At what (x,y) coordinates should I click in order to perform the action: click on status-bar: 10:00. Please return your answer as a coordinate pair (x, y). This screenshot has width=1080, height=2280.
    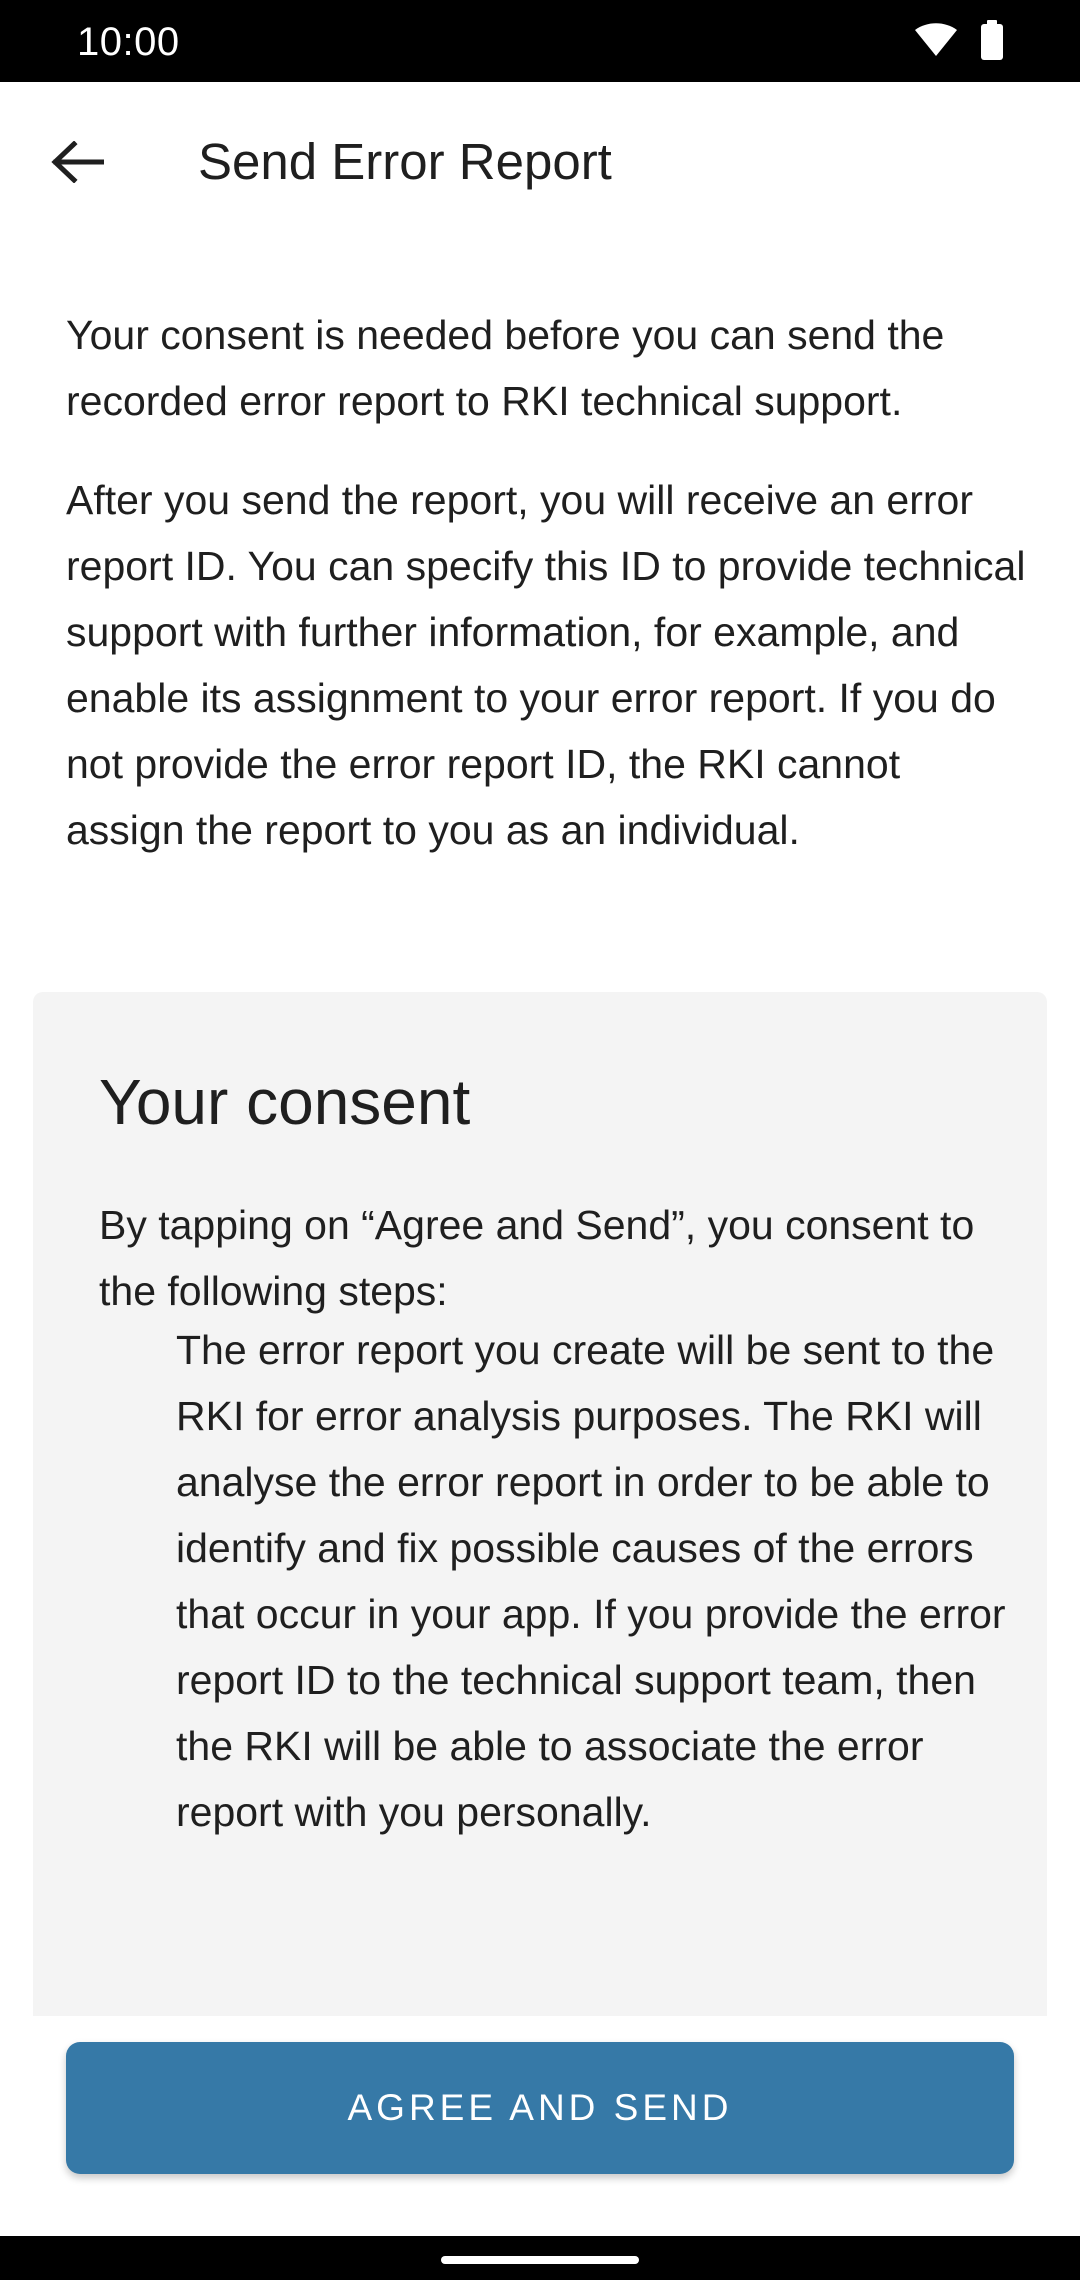
    Looking at the image, I should click on (540, 41).